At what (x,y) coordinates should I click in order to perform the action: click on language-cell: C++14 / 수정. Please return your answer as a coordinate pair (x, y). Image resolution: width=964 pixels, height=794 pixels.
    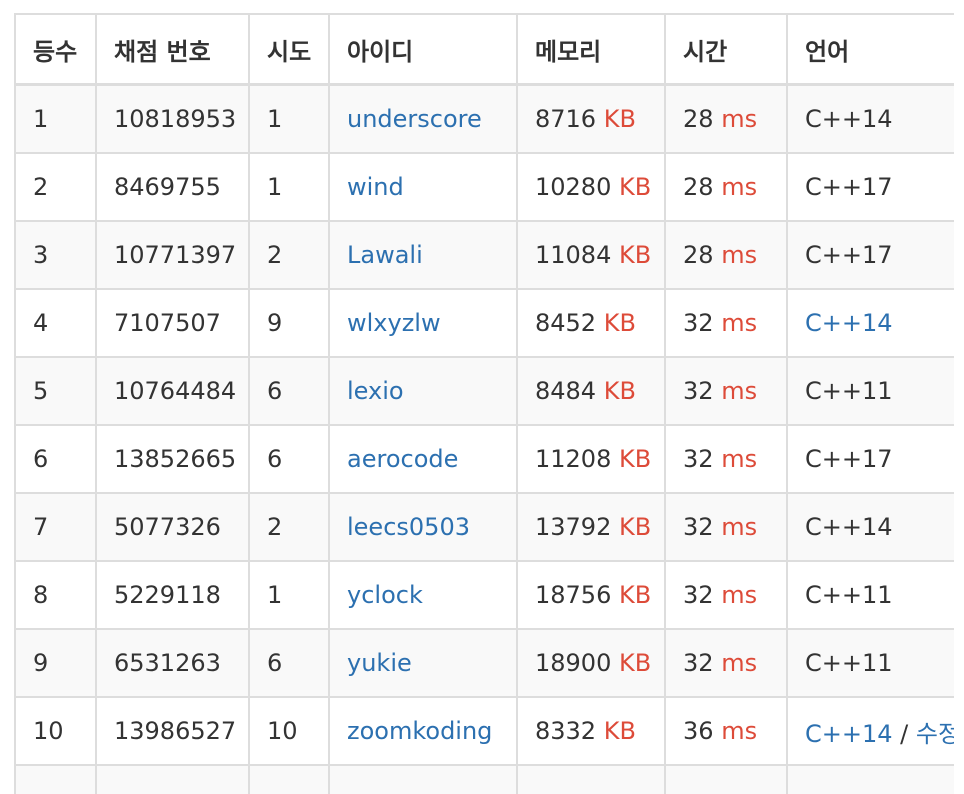
    Looking at the image, I should click on (870, 731).